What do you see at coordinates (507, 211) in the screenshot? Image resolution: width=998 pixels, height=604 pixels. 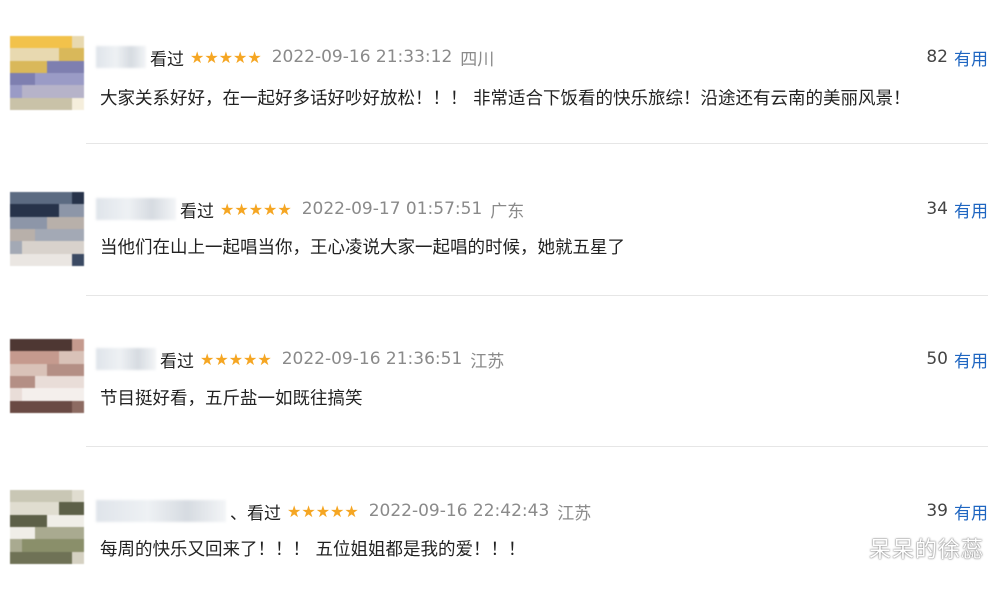 I see `review-location: 广东` at bounding box center [507, 211].